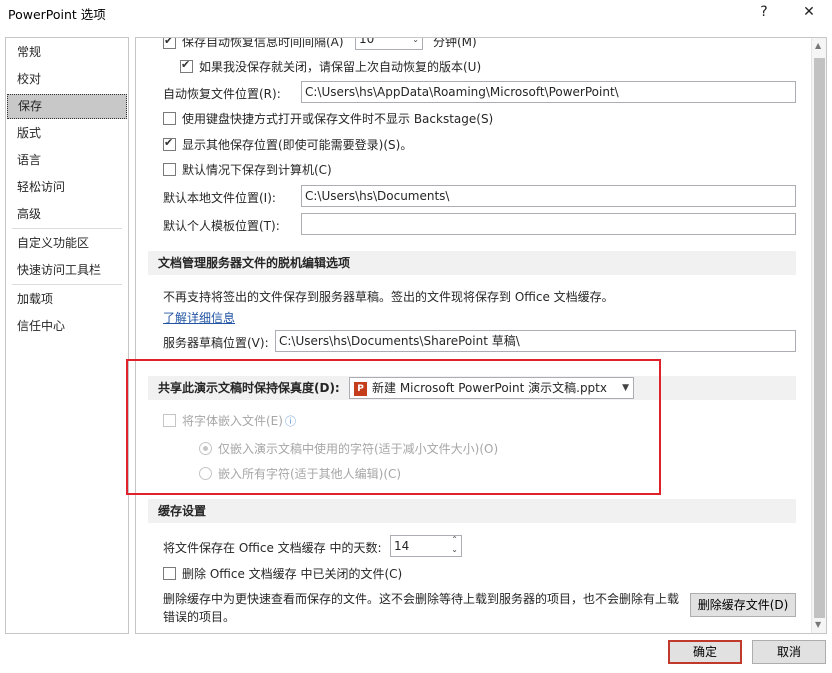 The image size is (832, 673). Describe the element at coordinates (472, 263) in the screenshot. I see `offline-editing-heading: 文档管理服务器文件的脱机编辑选项` at that location.